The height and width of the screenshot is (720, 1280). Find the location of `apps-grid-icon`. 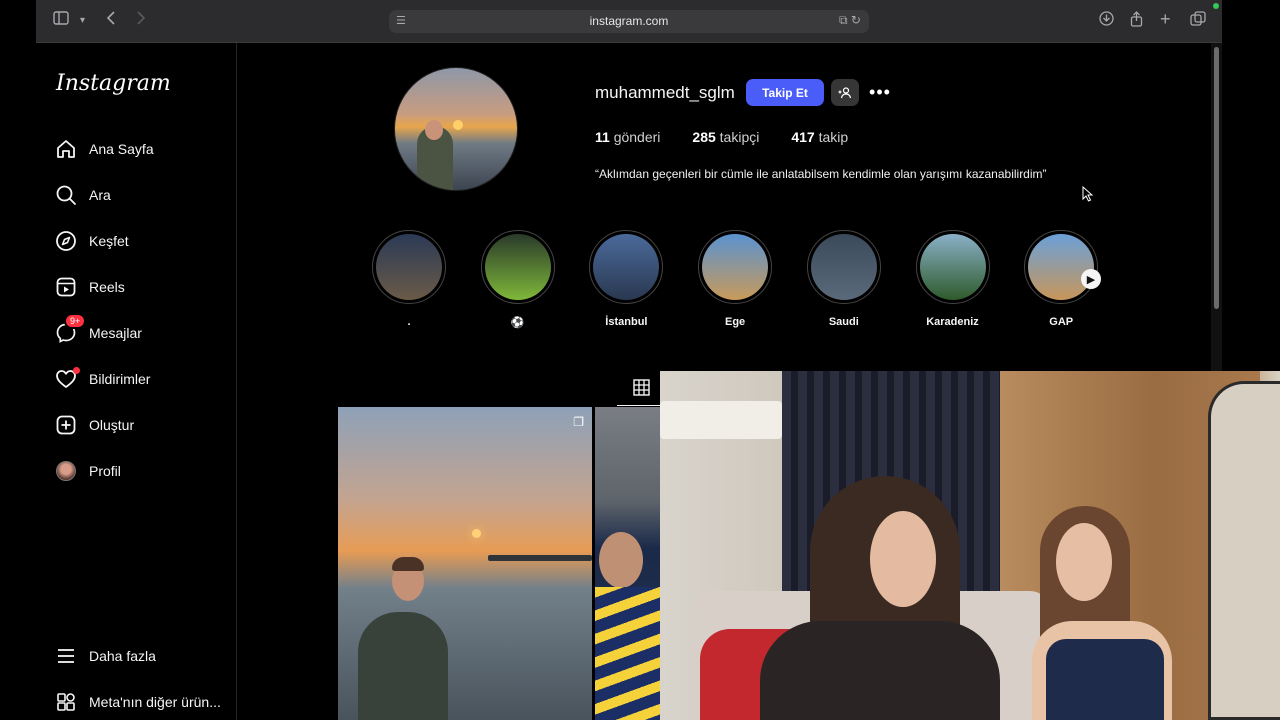

apps-grid-icon is located at coordinates (66, 702).